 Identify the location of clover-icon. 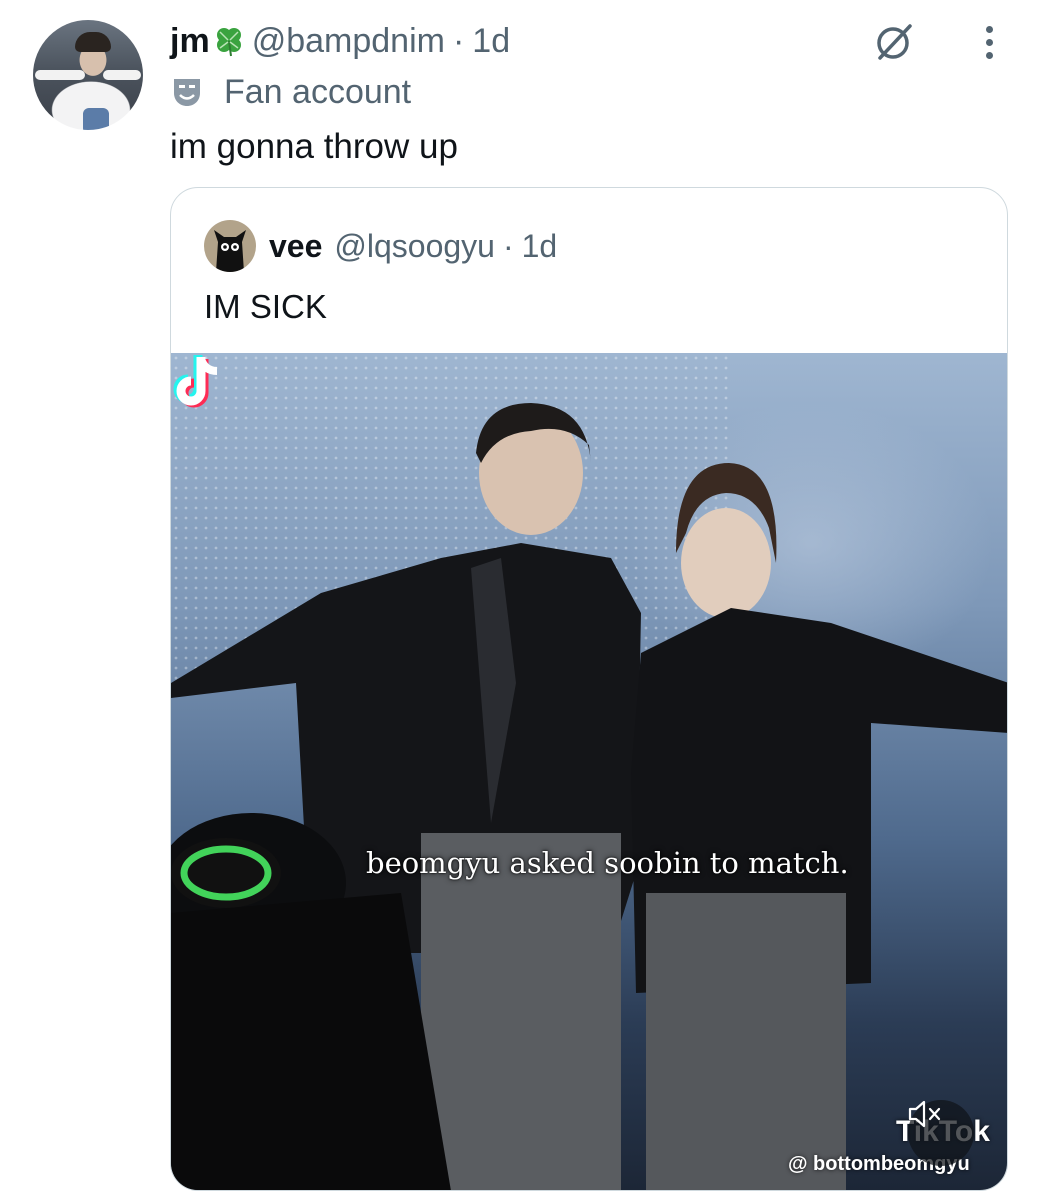
(228, 42).